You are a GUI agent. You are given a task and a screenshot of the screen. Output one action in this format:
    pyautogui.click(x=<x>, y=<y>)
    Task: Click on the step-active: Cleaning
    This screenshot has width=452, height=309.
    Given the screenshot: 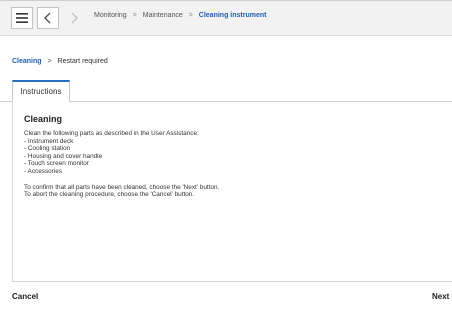 What is the action you would take?
    pyautogui.click(x=27, y=61)
    